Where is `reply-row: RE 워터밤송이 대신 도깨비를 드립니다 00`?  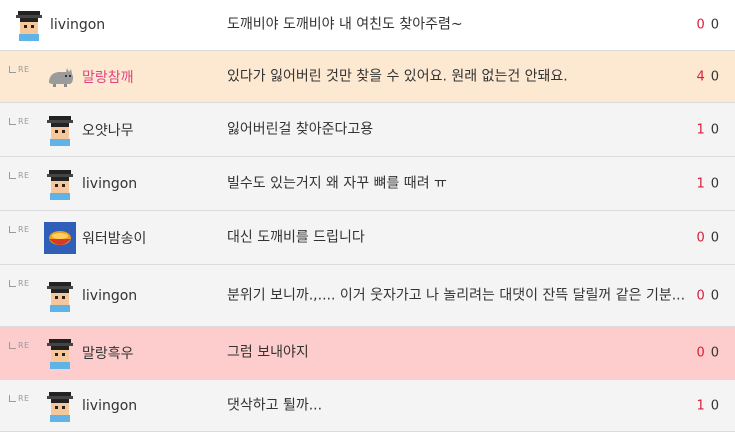 reply-row: RE 워터밤송이 대신 도깨비를 드립니다 00 is located at coordinates (367, 238).